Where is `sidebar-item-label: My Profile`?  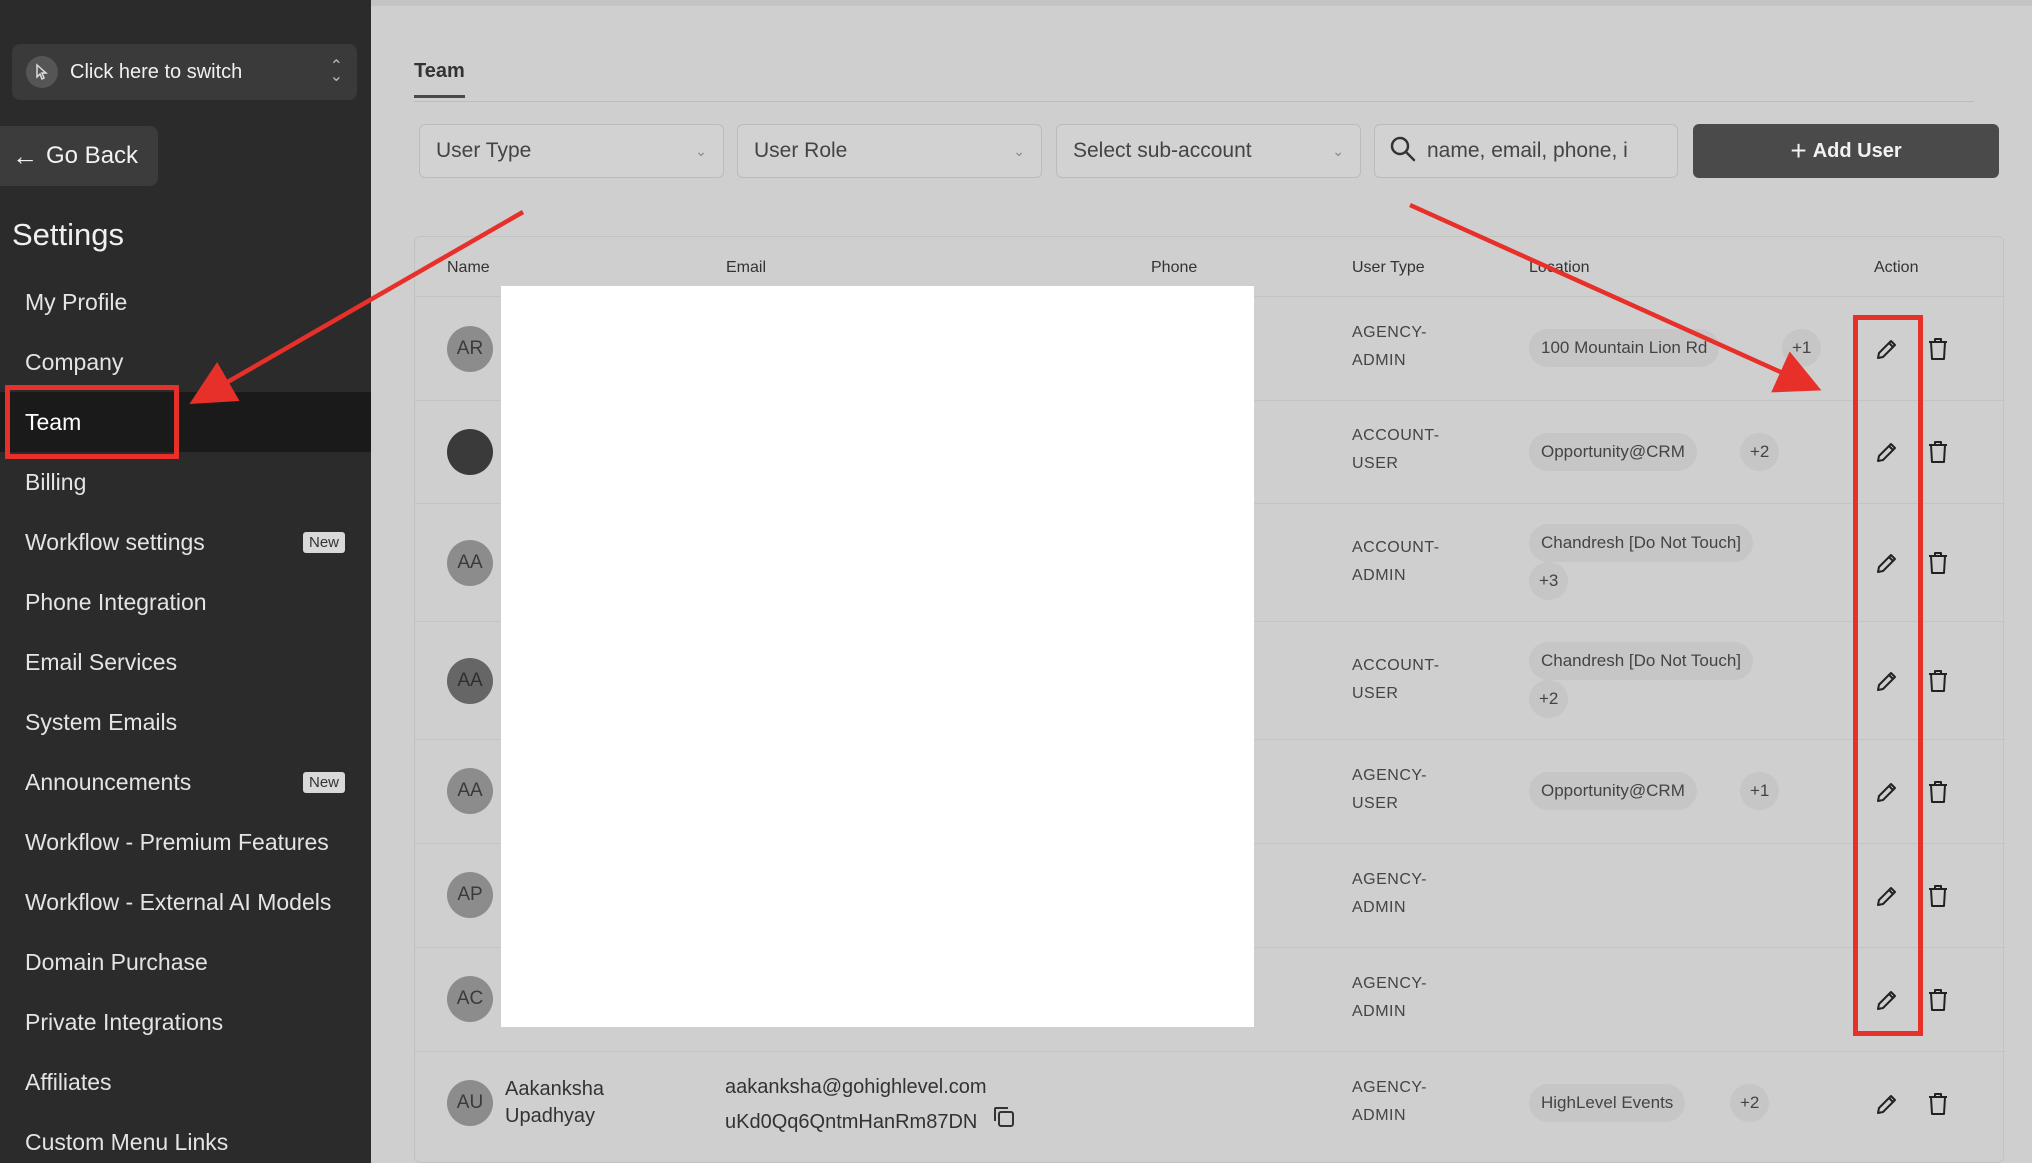
sidebar-item-label: My Profile is located at coordinates (76, 301).